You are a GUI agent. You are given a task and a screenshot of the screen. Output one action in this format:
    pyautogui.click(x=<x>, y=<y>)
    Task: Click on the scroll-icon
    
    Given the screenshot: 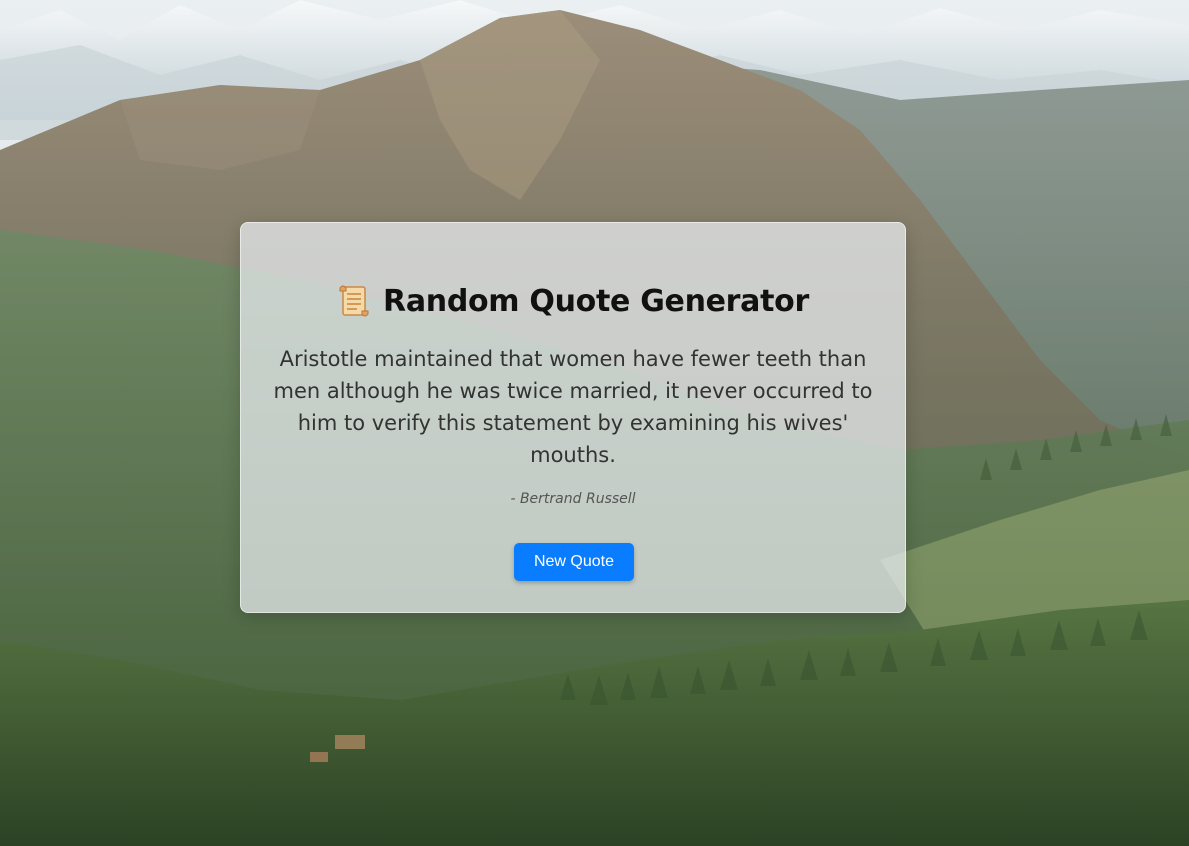 What is the action you would take?
    pyautogui.click(x=354, y=301)
    